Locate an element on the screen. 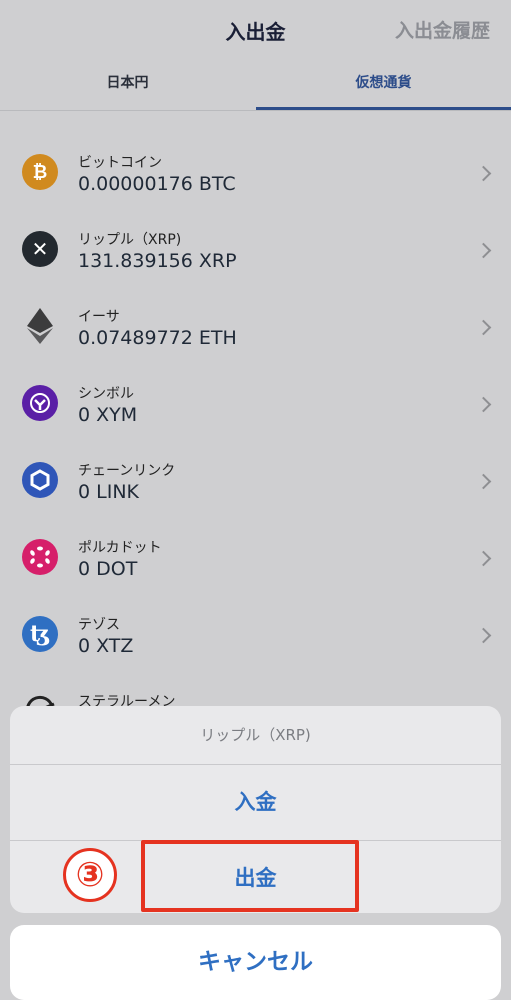 The width and height of the screenshot is (511, 1000). coin-amount: 131.839156 XRP is located at coordinates (157, 261).